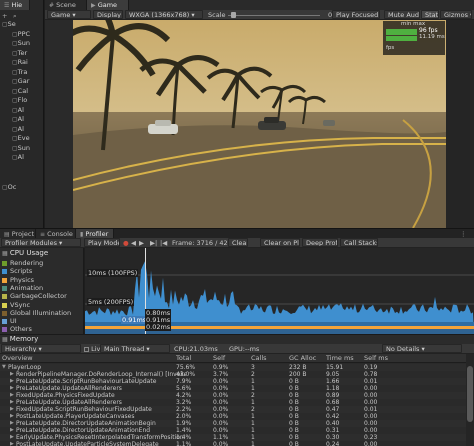 This screenshot has height=446, width=474. I want to click on record-icon: ●, so click(126, 243).